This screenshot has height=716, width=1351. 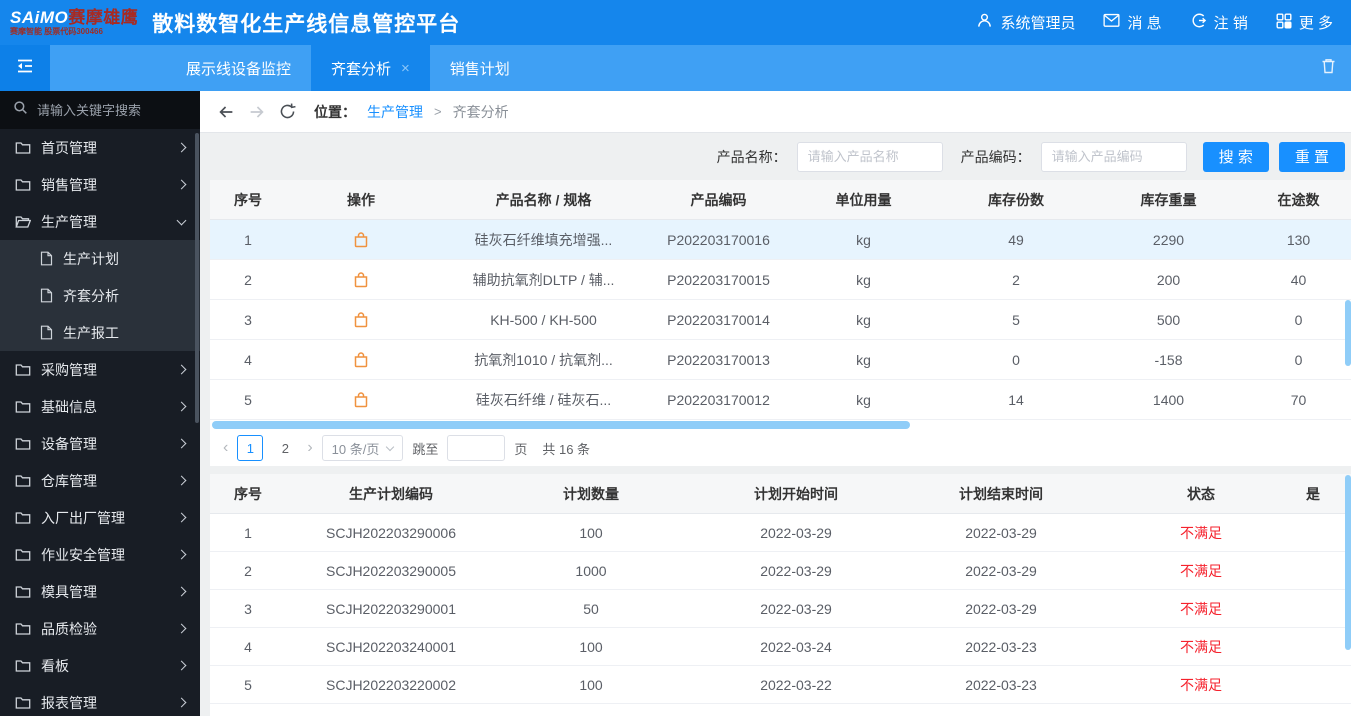 What do you see at coordinates (257, 112) in the screenshot?
I see `forward-icon` at bounding box center [257, 112].